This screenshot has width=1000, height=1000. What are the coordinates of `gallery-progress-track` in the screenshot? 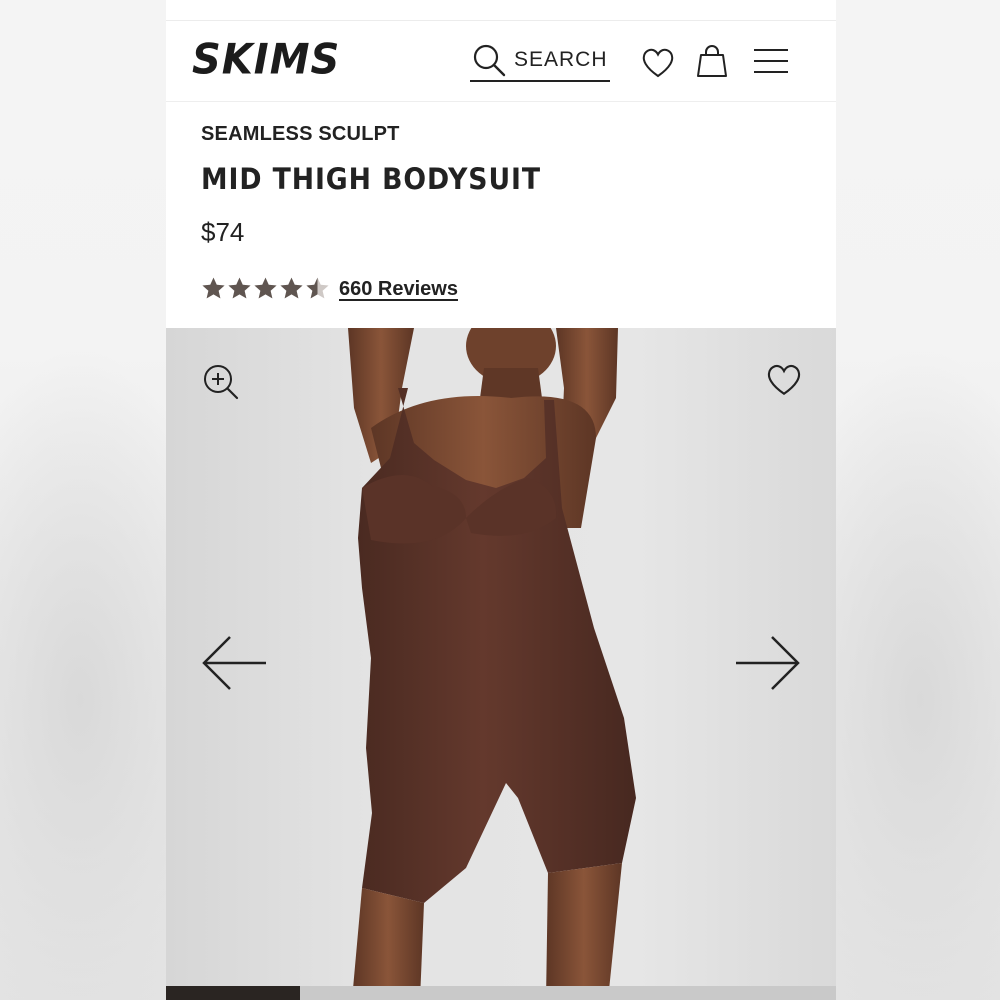 It's located at (501, 993).